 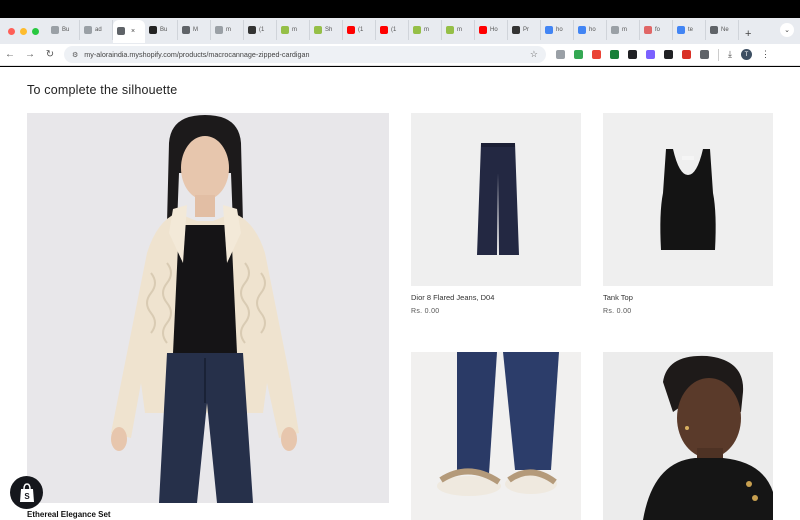 I want to click on tab-label: te, so click(x=691, y=29).